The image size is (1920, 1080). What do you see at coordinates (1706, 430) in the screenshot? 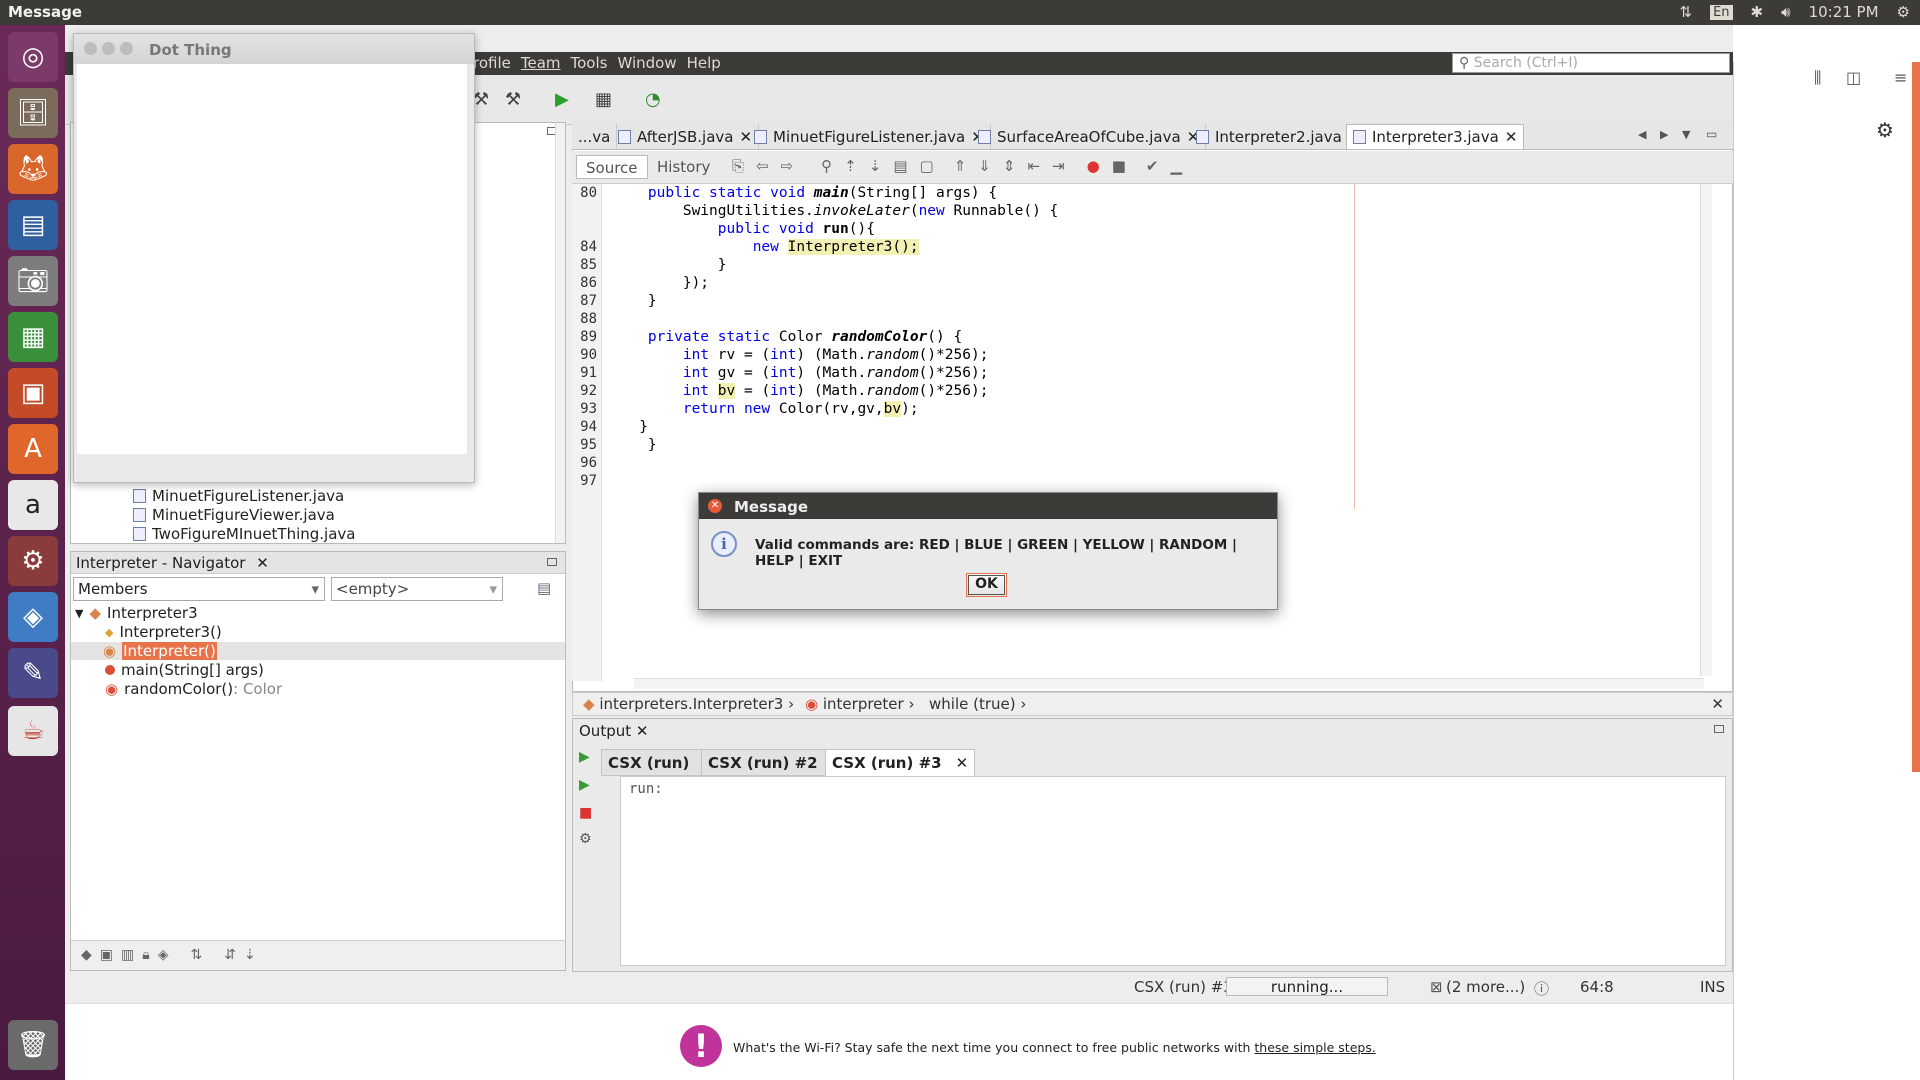
I see `editor-vertical-scrollbar` at bounding box center [1706, 430].